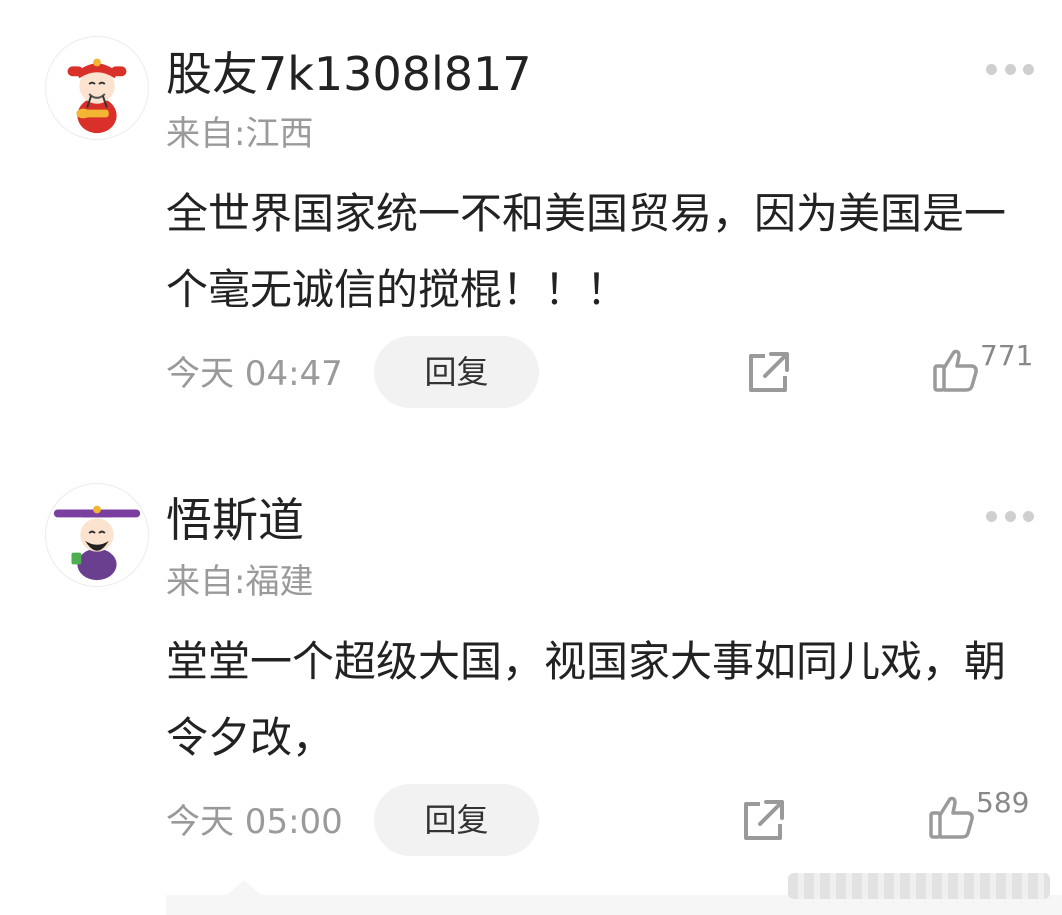  I want to click on watermark-bar, so click(919, 886).